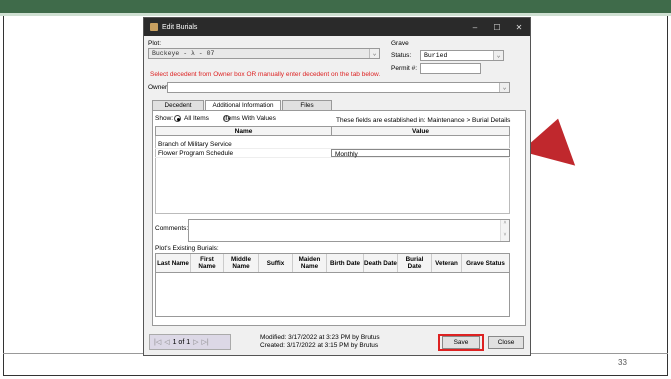  Describe the element at coordinates (420, 131) in the screenshot. I see `column-header-value: Value` at that location.